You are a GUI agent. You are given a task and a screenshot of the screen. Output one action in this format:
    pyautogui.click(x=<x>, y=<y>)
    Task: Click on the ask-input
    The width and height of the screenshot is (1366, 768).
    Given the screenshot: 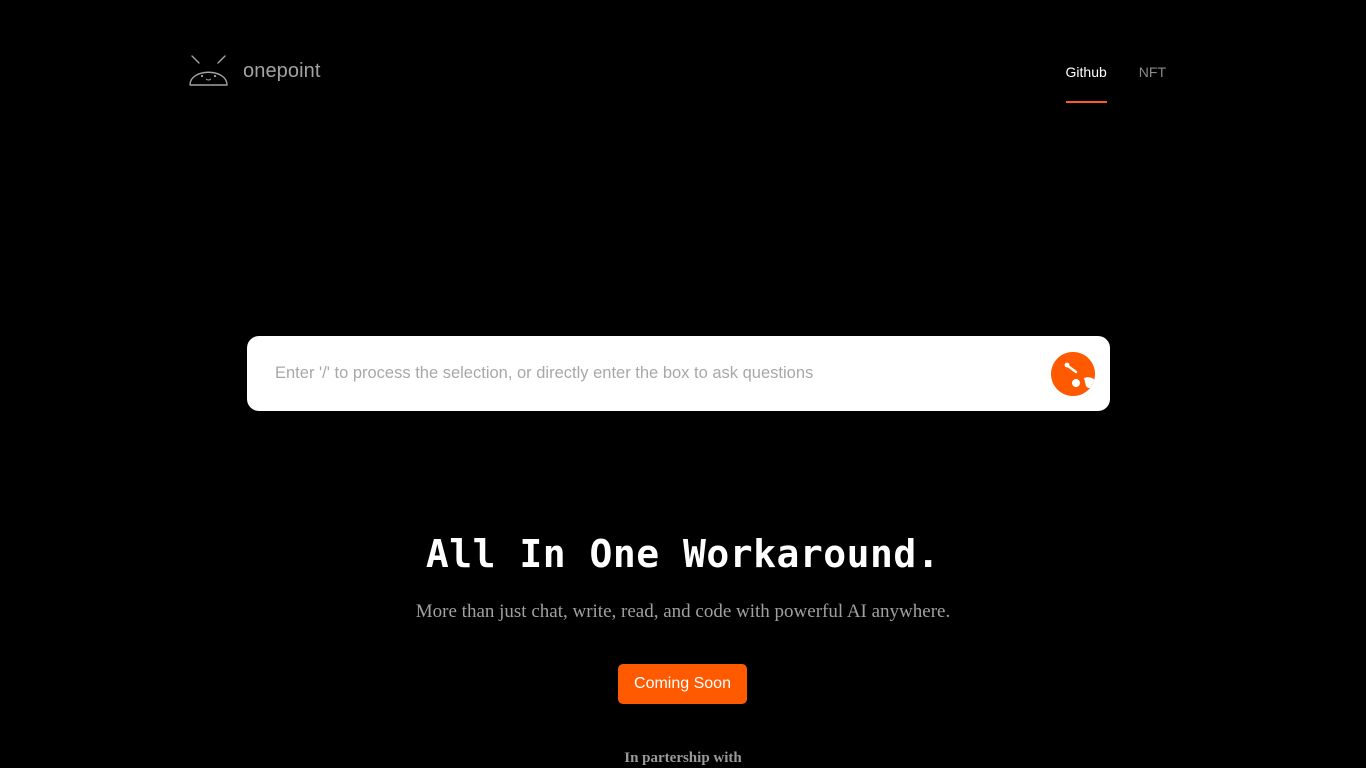 What is the action you would take?
    pyautogui.click(x=655, y=373)
    